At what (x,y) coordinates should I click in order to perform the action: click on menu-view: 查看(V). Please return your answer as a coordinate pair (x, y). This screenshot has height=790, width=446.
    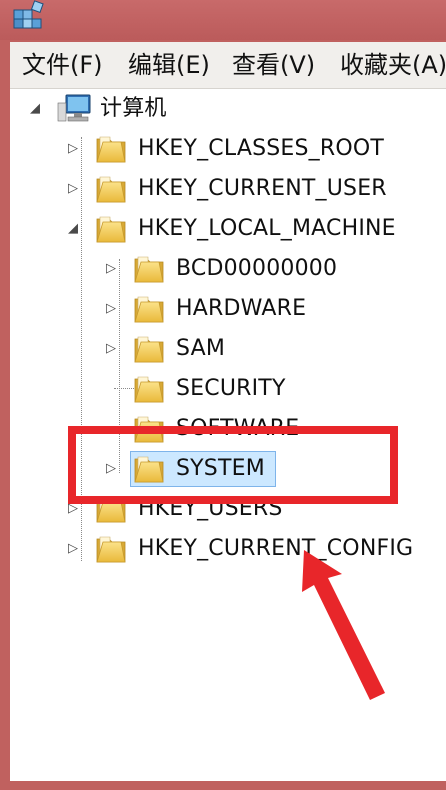
    Looking at the image, I should click on (273, 65).